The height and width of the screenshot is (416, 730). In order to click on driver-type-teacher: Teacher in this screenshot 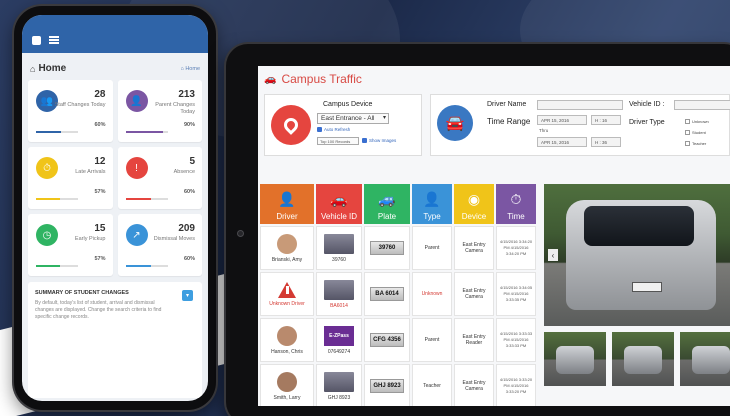, I will do `click(695, 143)`.